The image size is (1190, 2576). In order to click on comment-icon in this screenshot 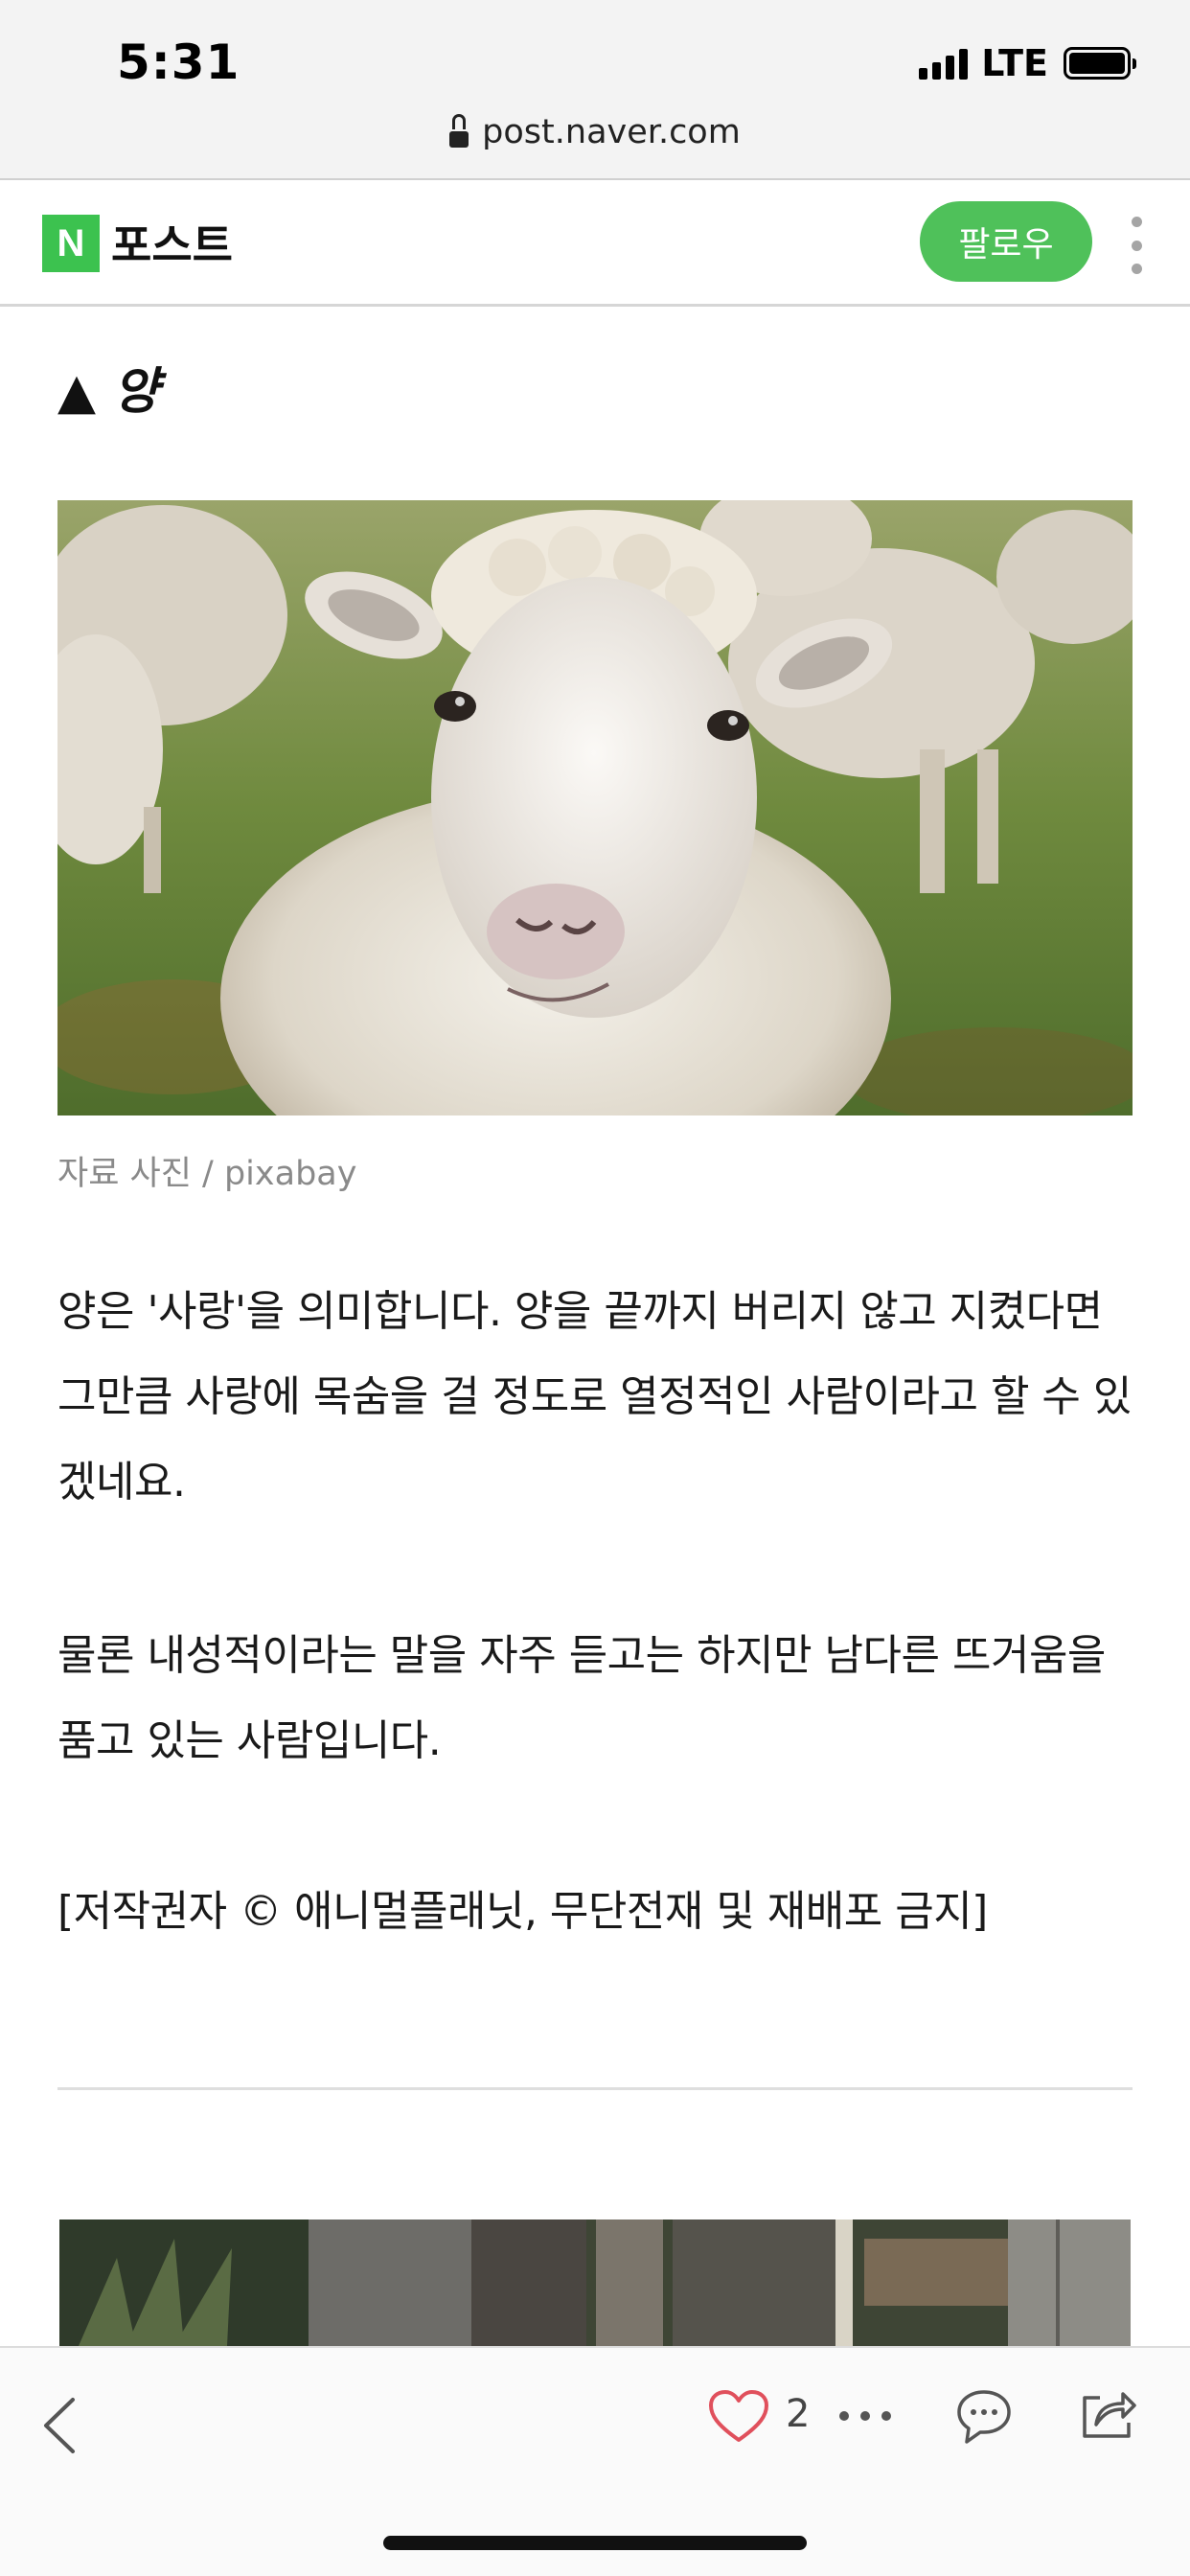, I will do `click(984, 2417)`.